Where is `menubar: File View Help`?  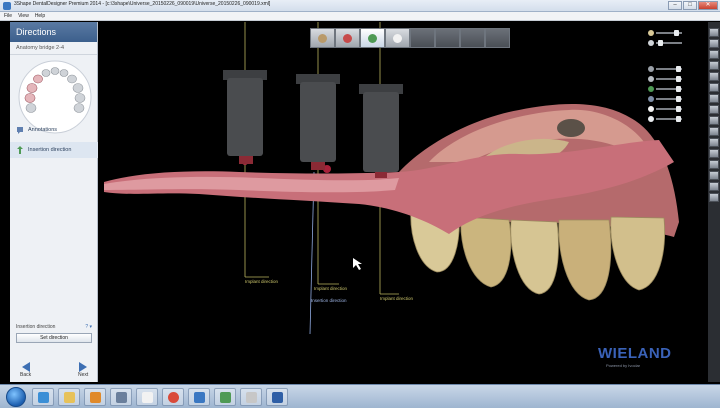 menubar: File View Help is located at coordinates (360, 16).